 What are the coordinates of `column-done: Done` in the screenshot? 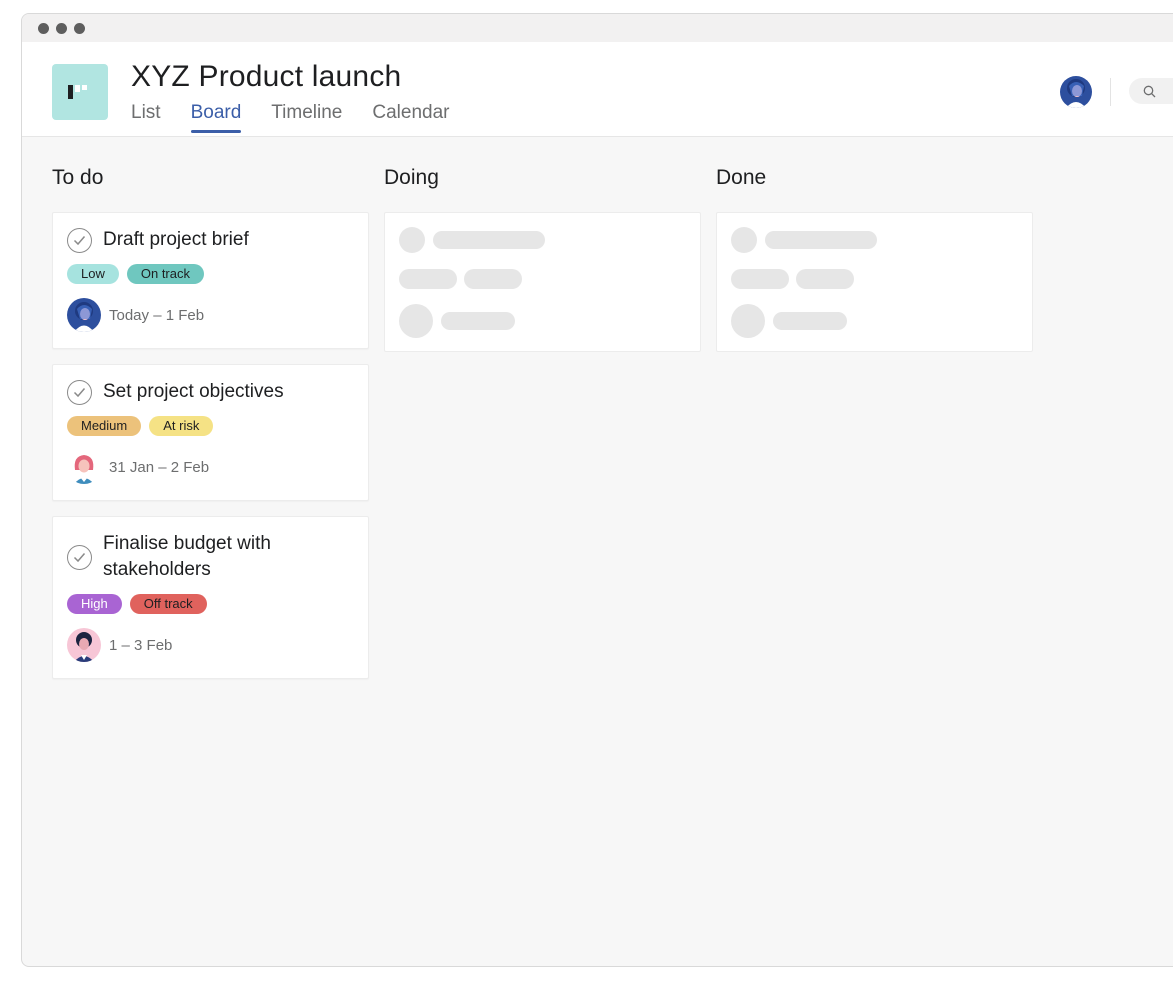 It's located at (874, 427).